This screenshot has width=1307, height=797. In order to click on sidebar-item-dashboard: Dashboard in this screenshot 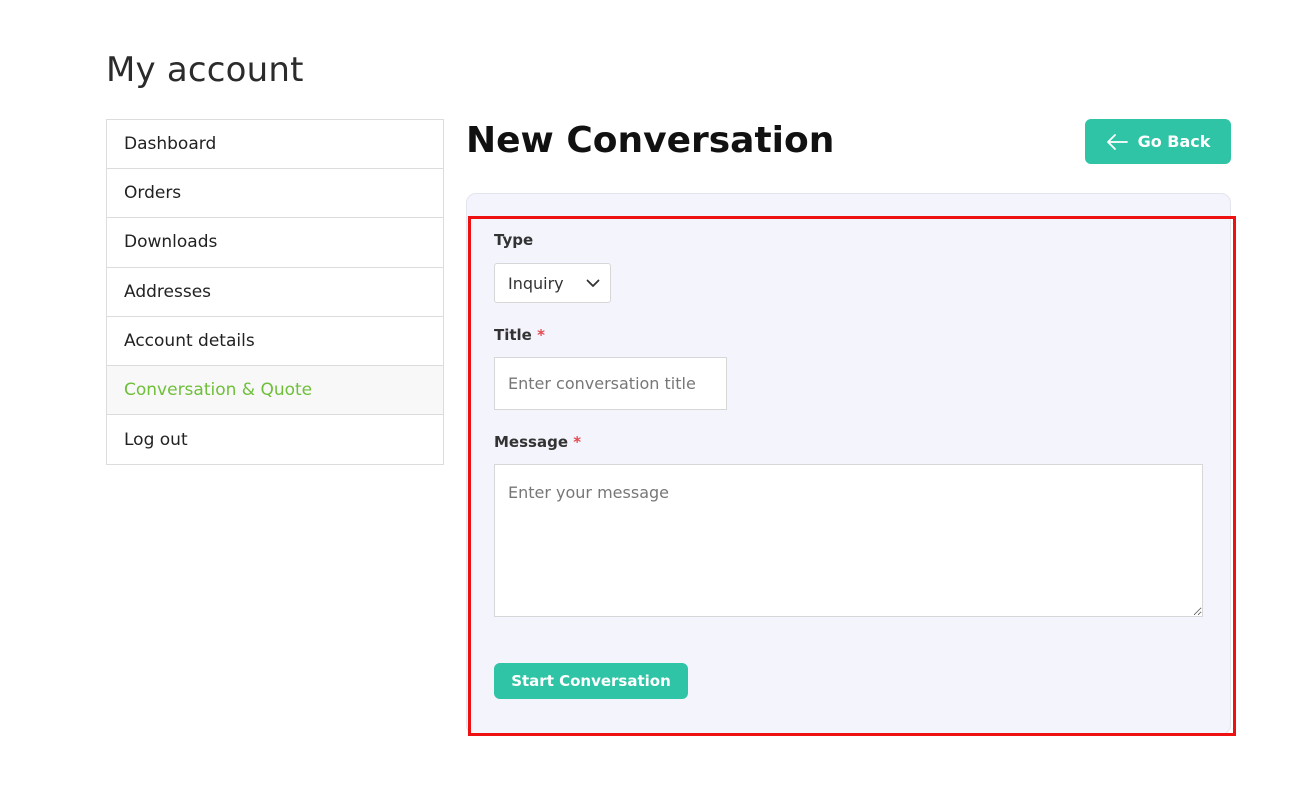, I will do `click(275, 145)`.